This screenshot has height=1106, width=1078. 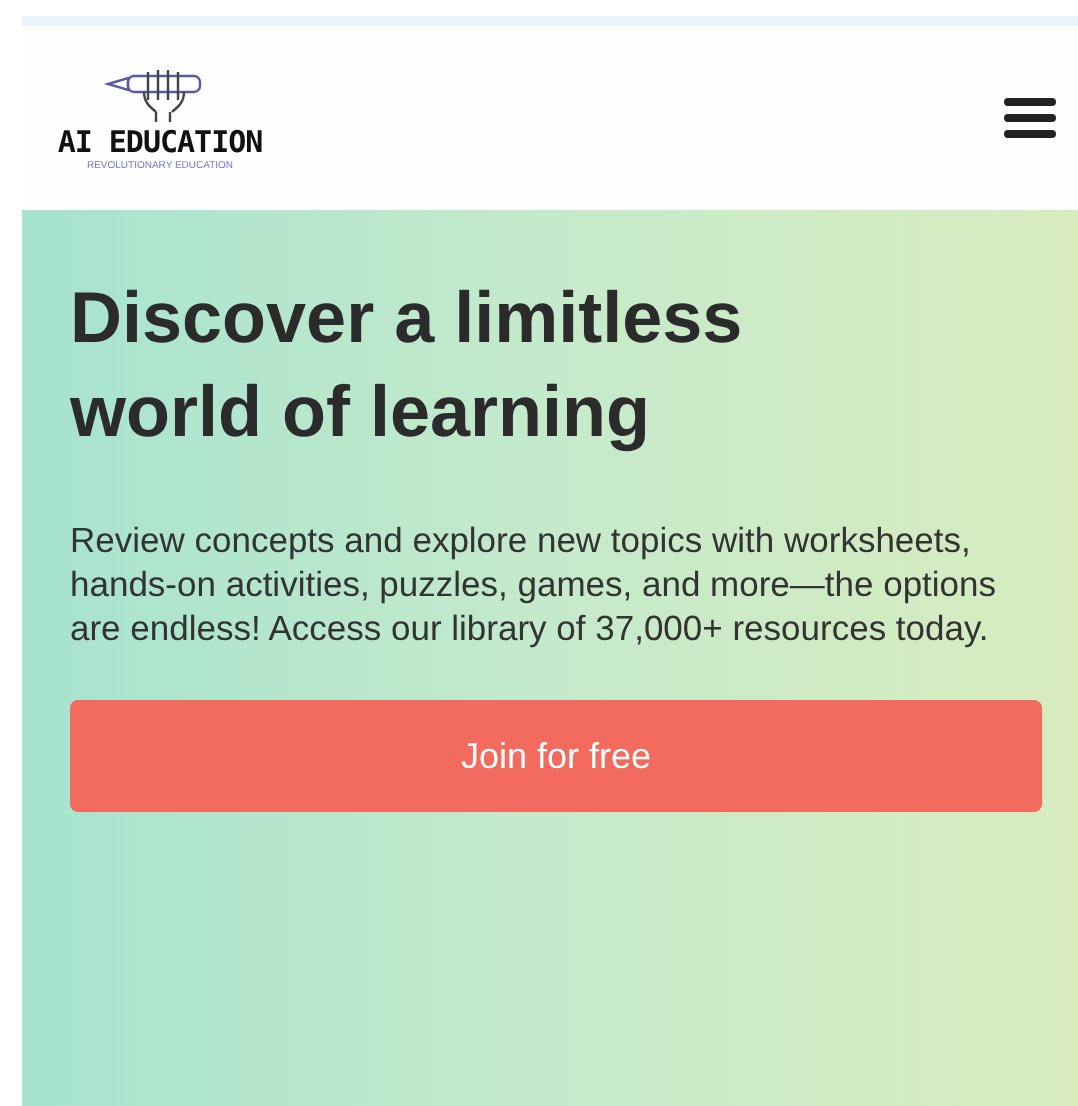 I want to click on menu-icon, so click(x=1030, y=118).